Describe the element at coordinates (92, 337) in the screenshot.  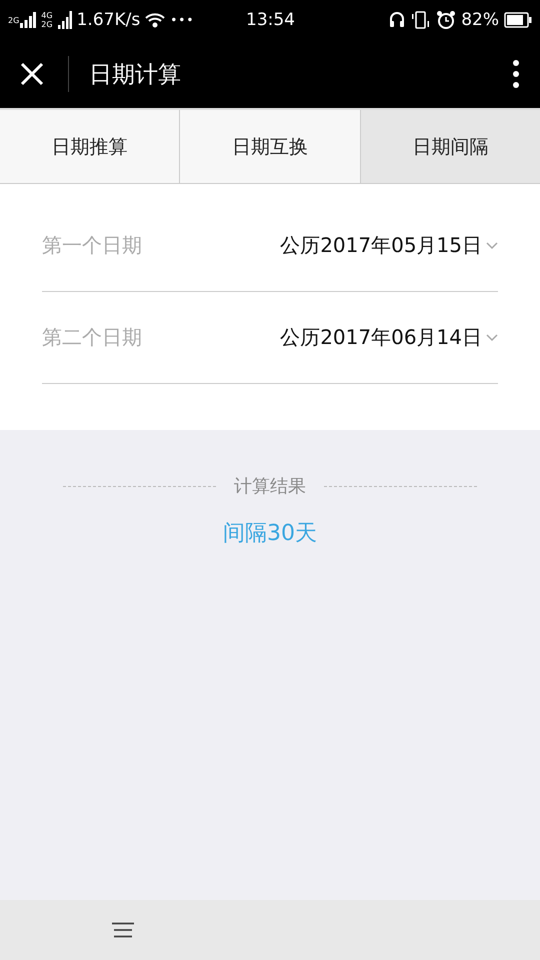
I see `field-label: 第二个日期` at that location.